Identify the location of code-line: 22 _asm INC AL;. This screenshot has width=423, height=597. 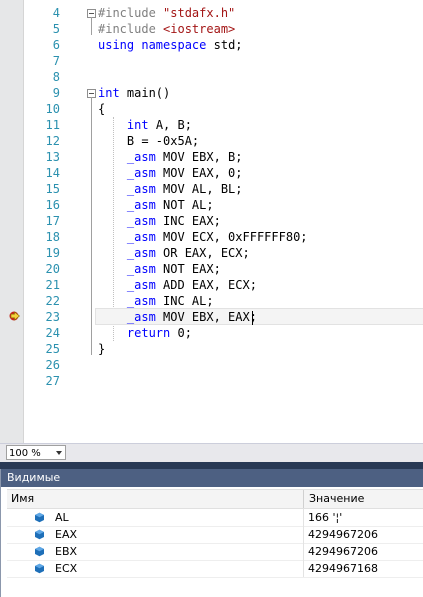
(211, 301).